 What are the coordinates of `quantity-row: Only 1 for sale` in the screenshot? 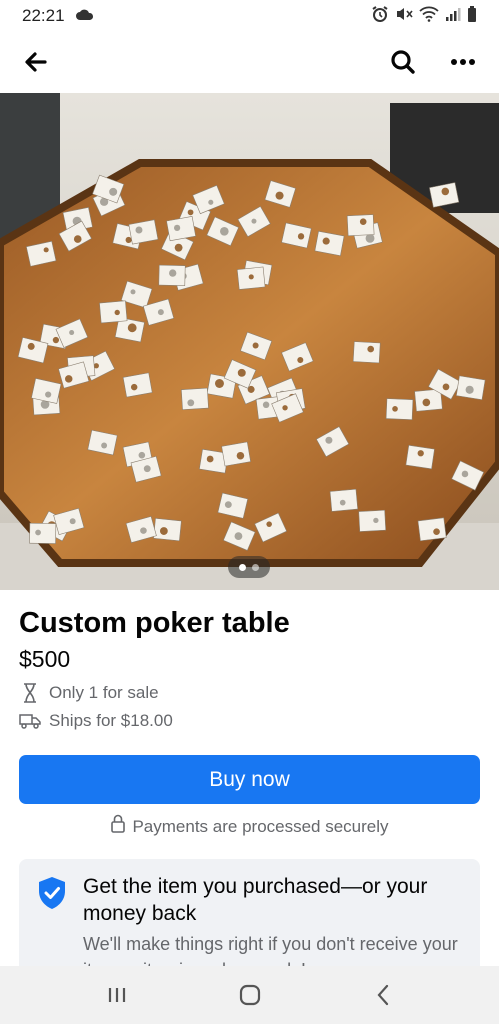 It's located at (249, 693).